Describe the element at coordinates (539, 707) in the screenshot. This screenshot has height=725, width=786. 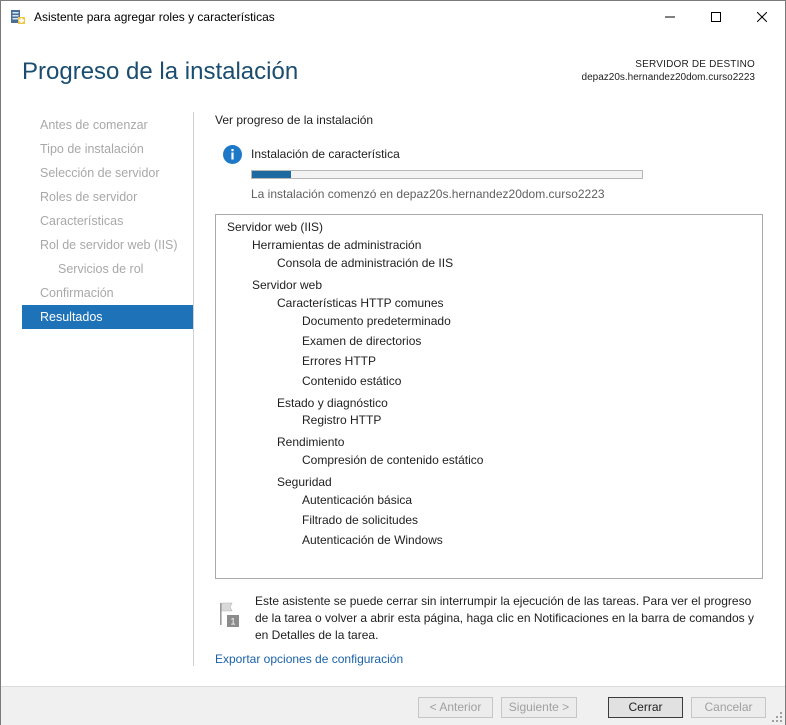
I see `next-button: Siguiente >` at that location.